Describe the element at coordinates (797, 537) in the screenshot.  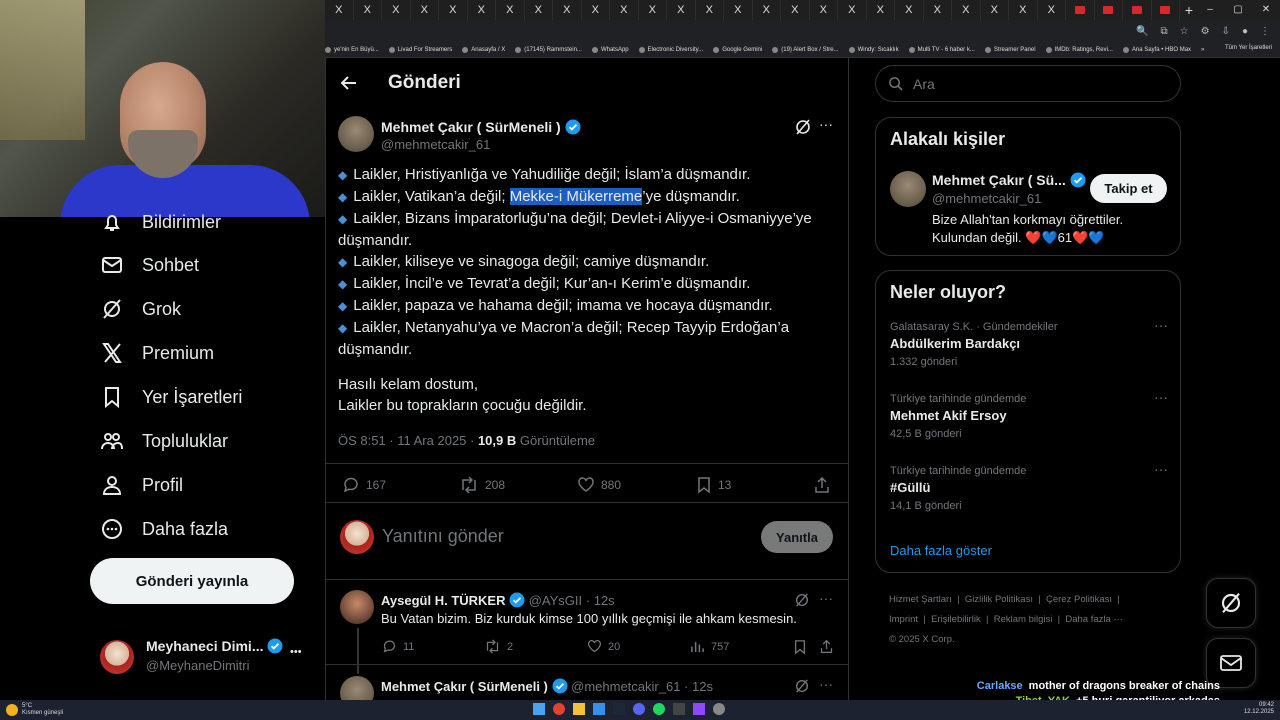
I see `reply-submit-button: Yanıtla` at that location.